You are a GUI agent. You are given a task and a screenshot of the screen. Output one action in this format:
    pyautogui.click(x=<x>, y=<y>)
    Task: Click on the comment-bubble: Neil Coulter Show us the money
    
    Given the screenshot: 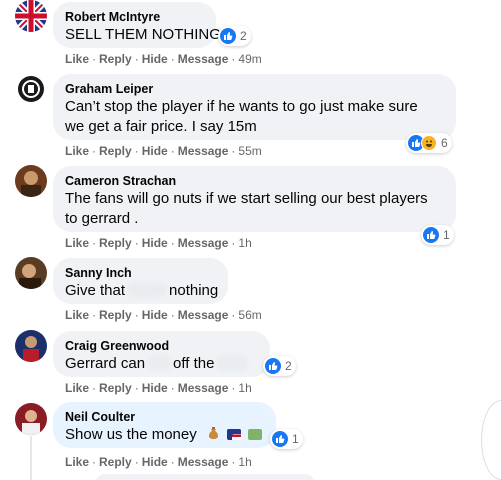 What is the action you would take?
    pyautogui.click(x=164, y=425)
    